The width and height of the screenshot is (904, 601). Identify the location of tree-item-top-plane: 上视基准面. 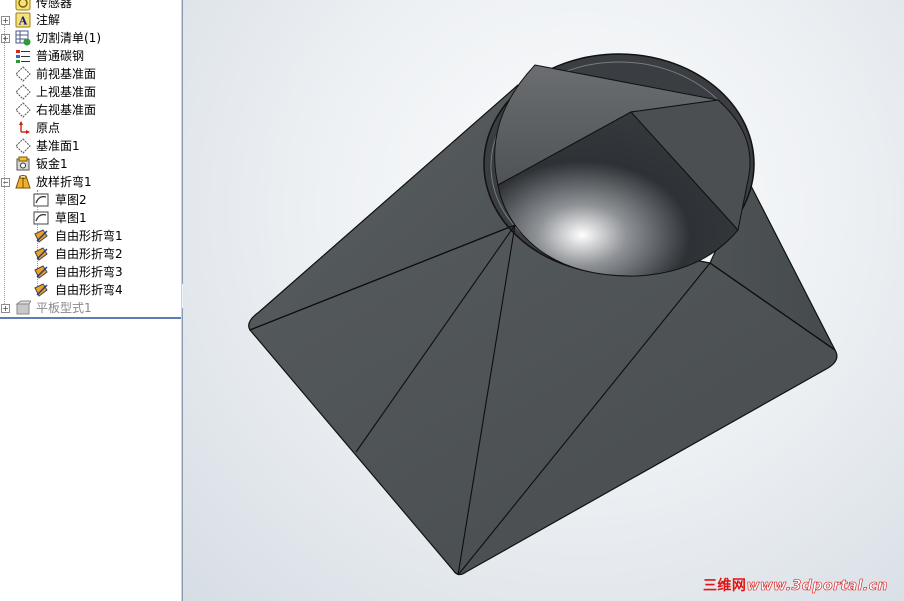
(90, 92).